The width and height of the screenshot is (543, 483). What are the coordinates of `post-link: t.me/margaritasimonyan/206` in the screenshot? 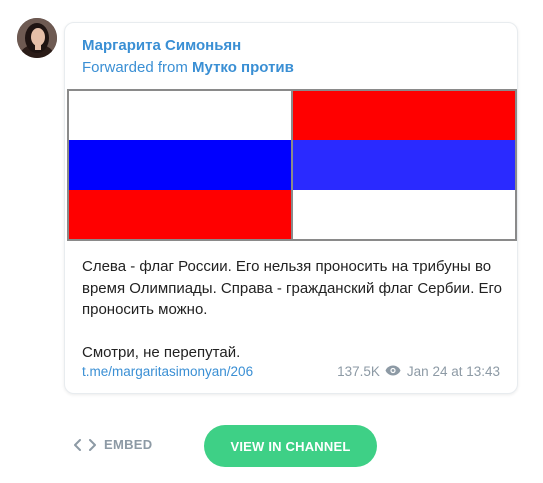 It's located at (167, 371).